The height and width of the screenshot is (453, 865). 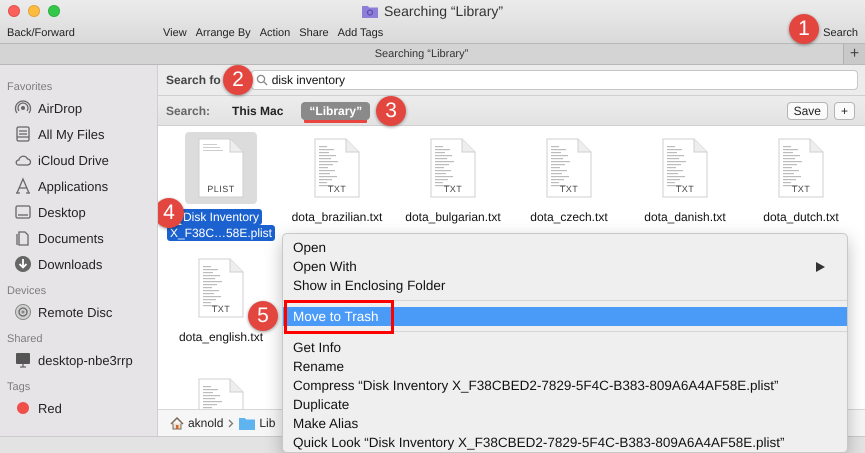 What do you see at coordinates (565, 347) in the screenshot?
I see `menu-item: Get Info` at bounding box center [565, 347].